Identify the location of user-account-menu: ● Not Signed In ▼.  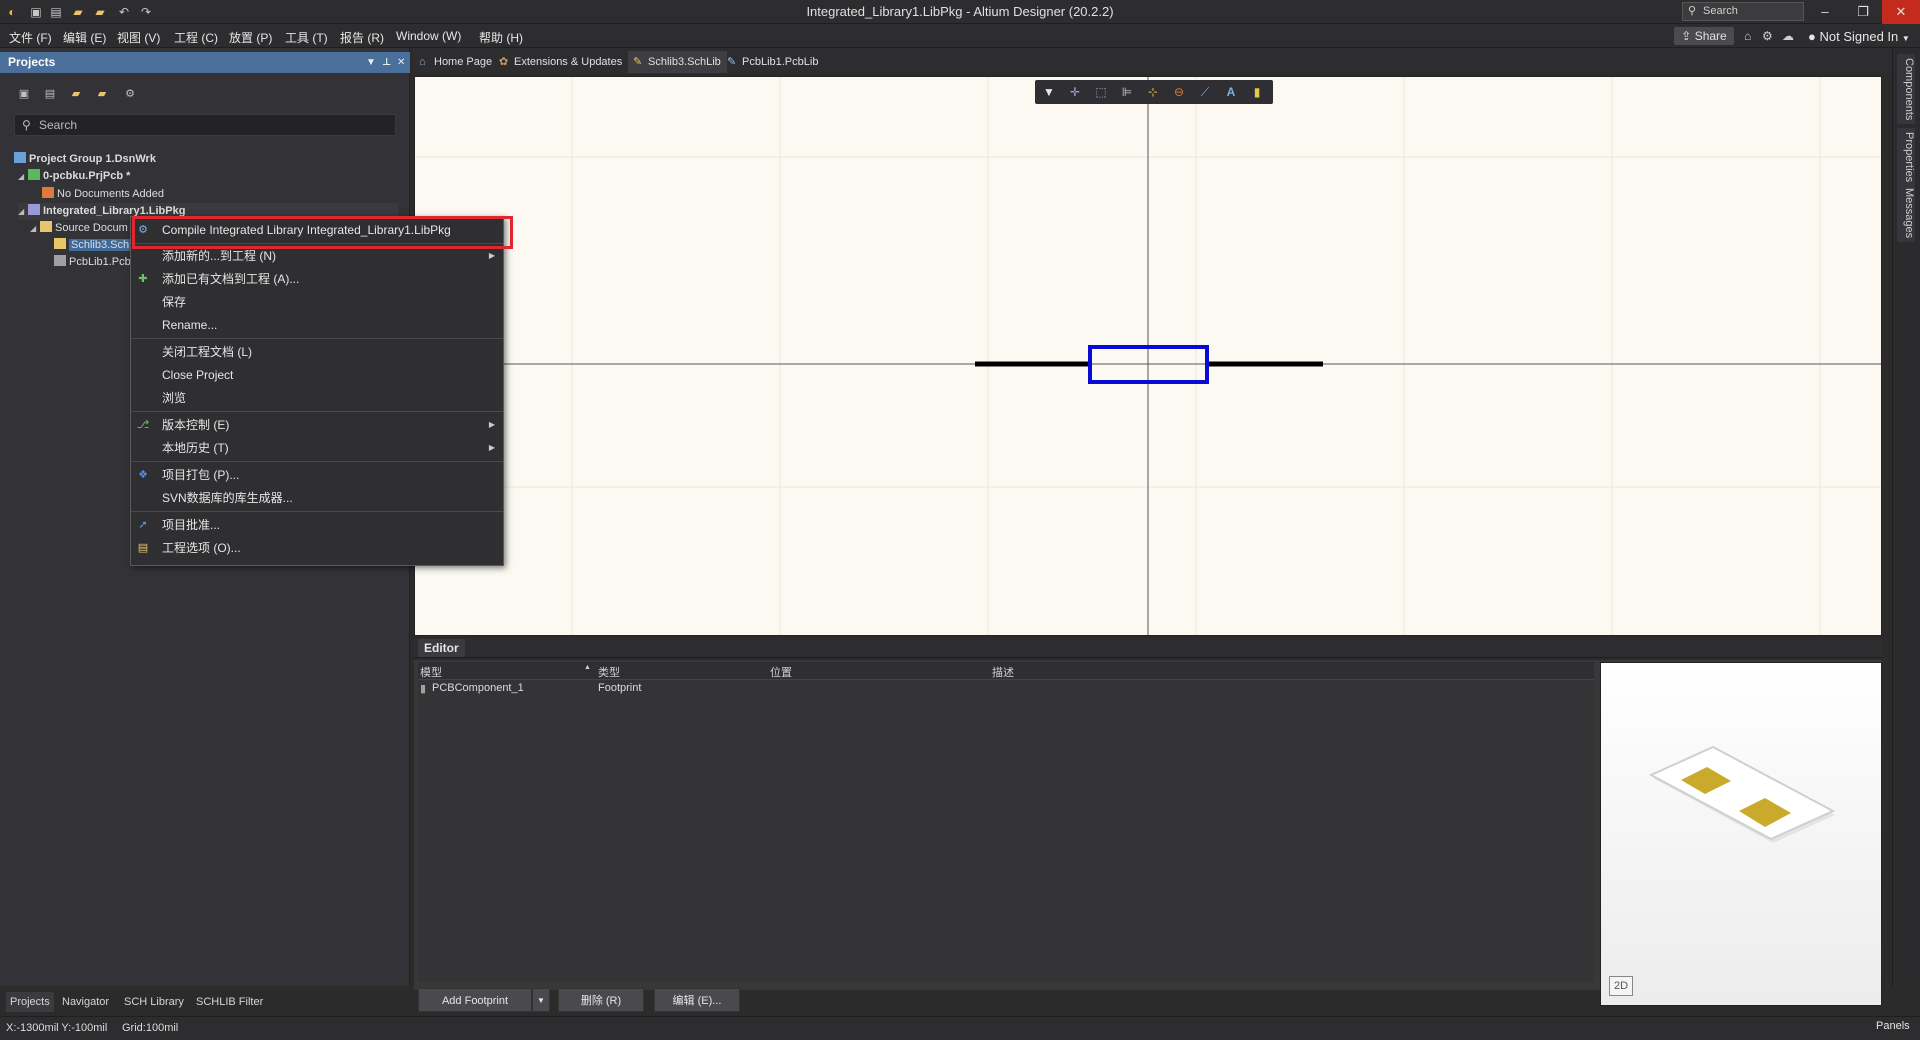
(1859, 36).